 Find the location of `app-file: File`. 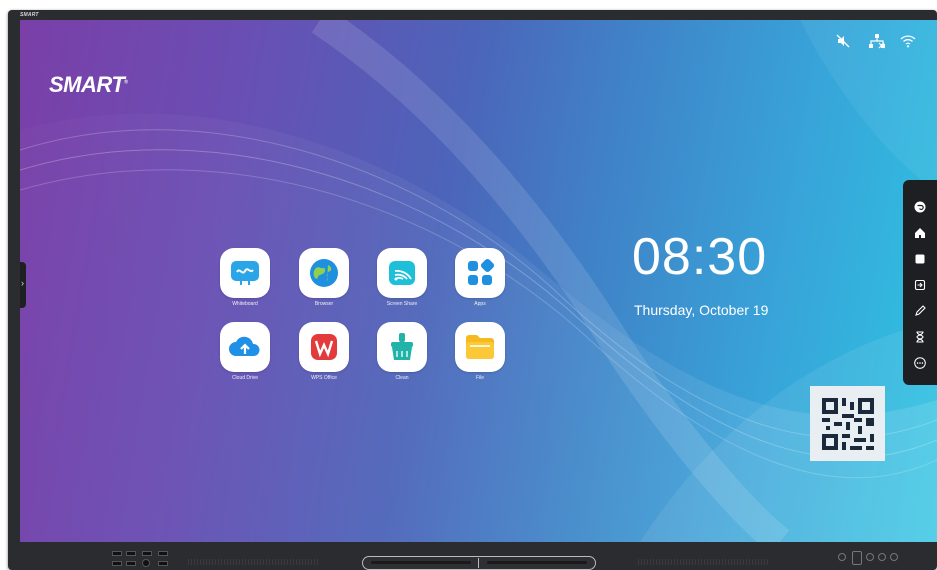

app-file: File is located at coordinates (480, 351).